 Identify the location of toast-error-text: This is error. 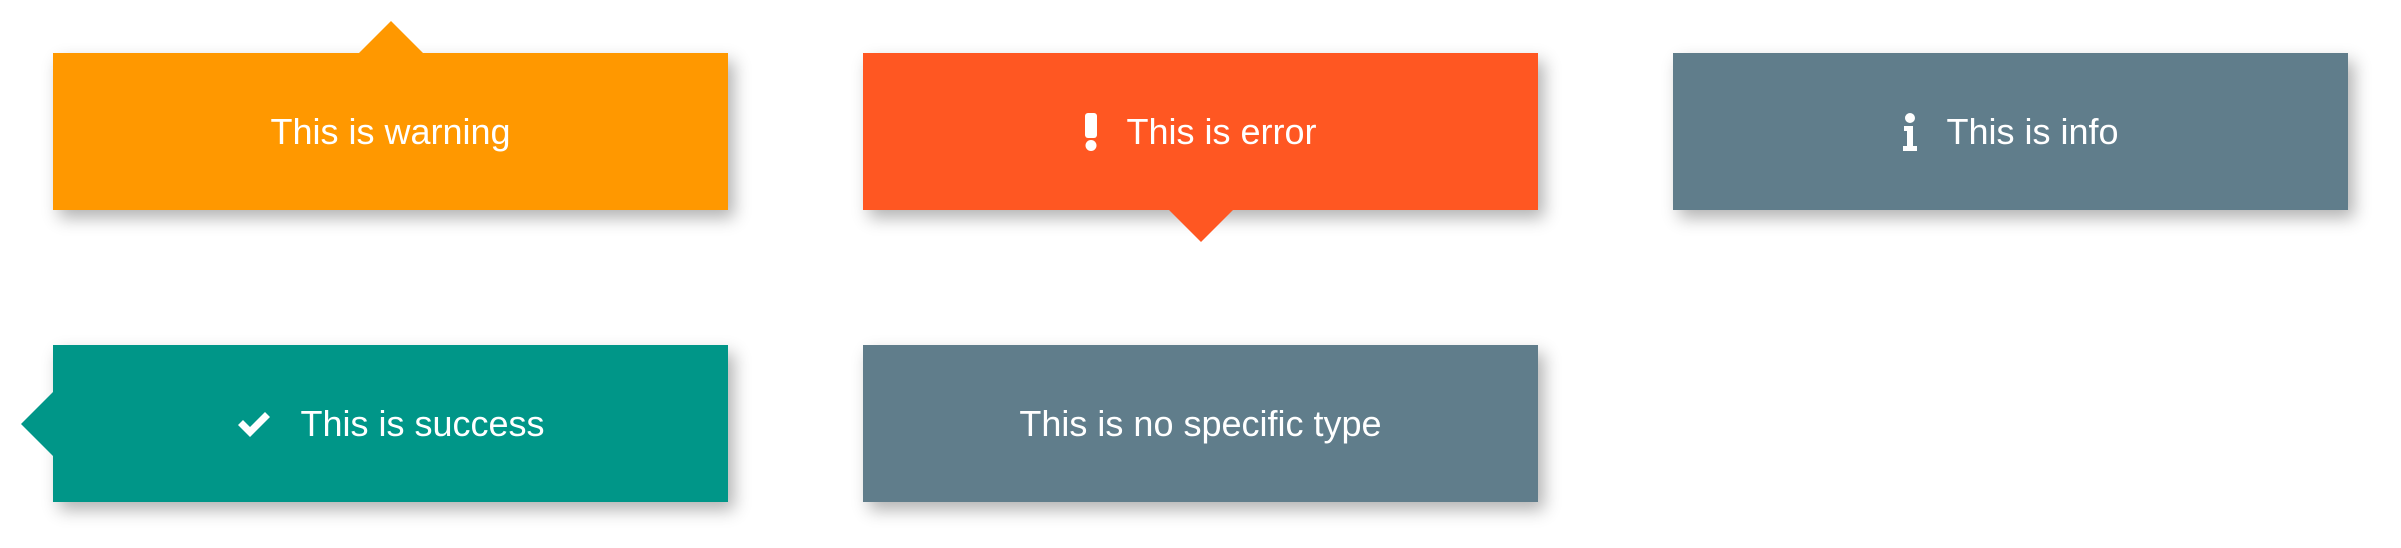
(1221, 131).